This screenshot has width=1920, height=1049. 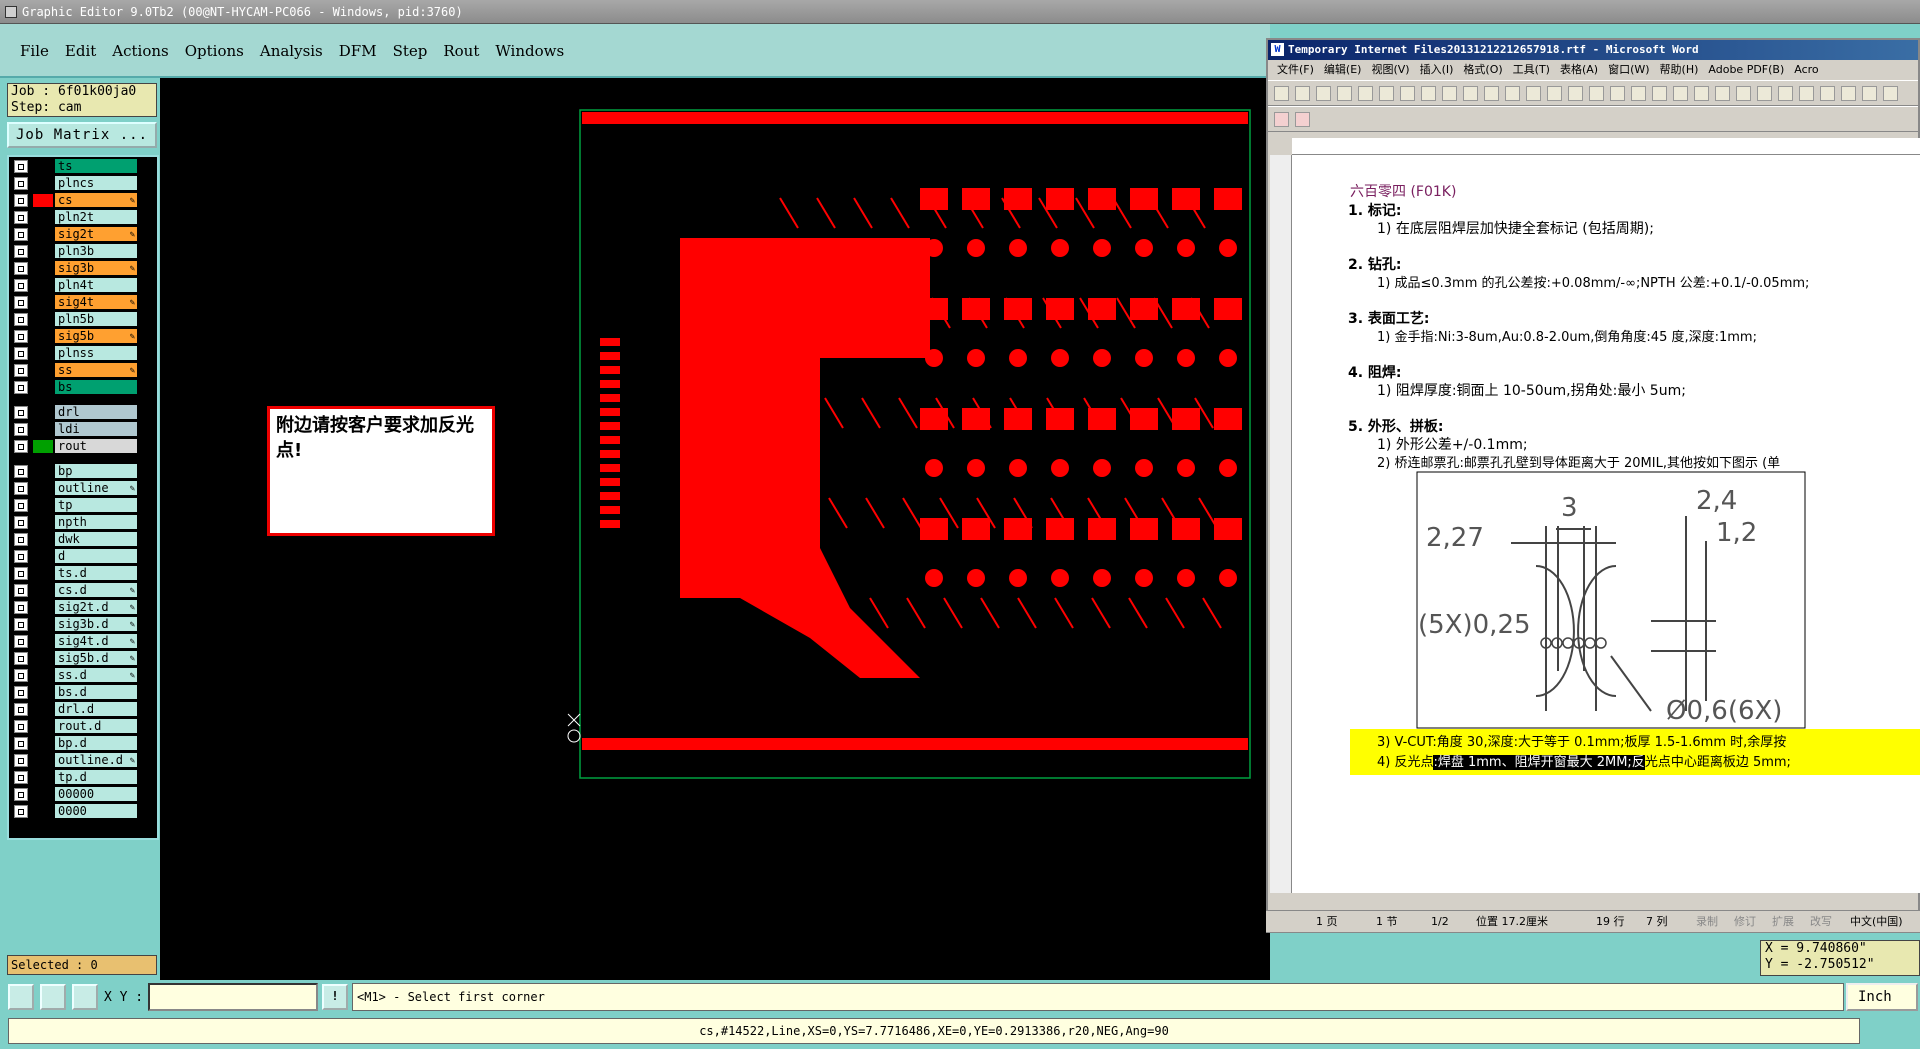 What do you see at coordinates (529, 51) in the screenshot?
I see `menu-windows: Windows` at bounding box center [529, 51].